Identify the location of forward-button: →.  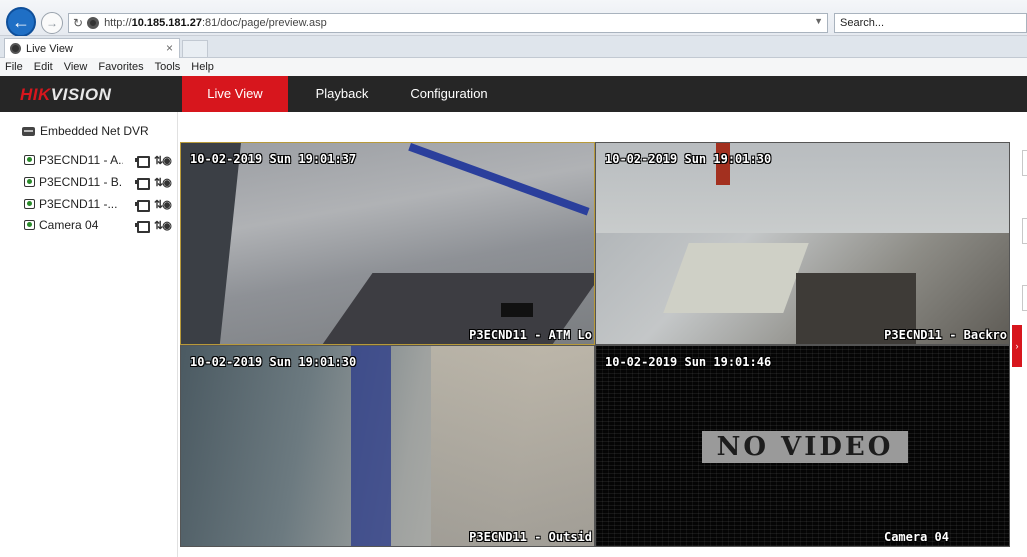
(52, 23).